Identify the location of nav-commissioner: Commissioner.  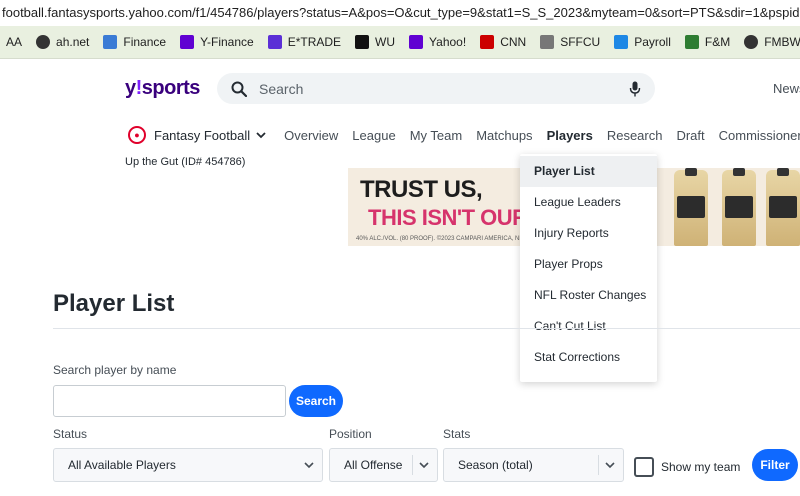
(759, 135).